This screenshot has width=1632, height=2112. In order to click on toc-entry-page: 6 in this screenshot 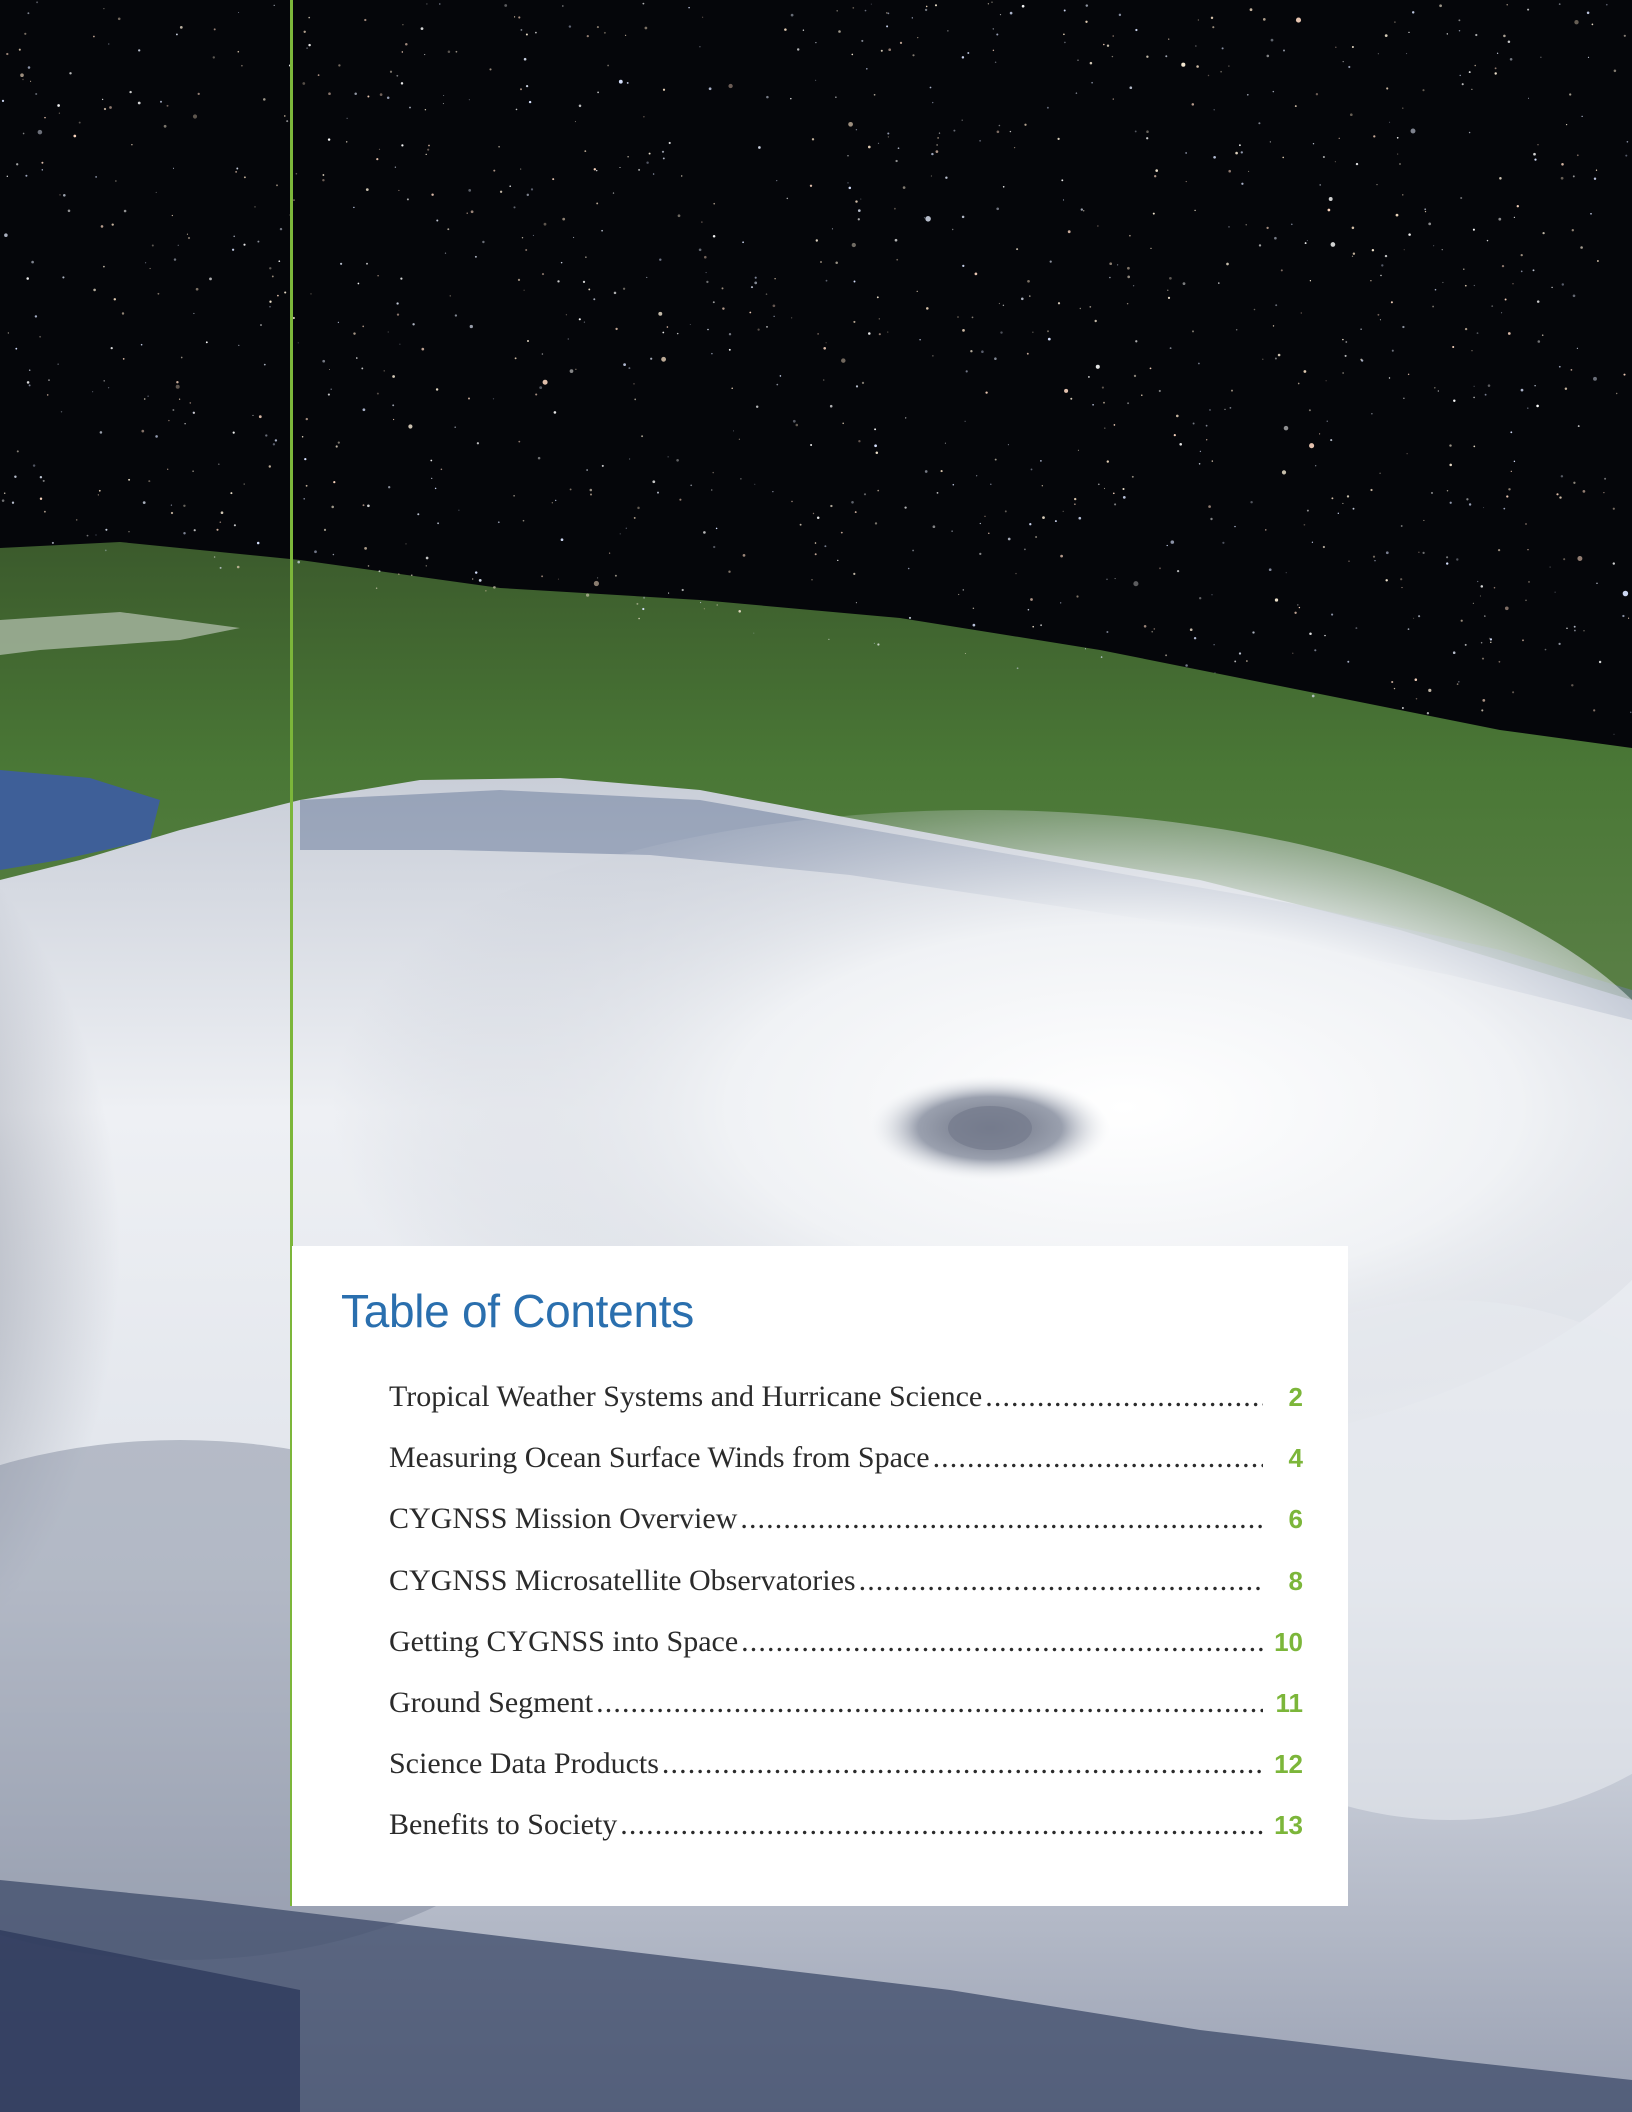, I will do `click(1295, 1519)`.